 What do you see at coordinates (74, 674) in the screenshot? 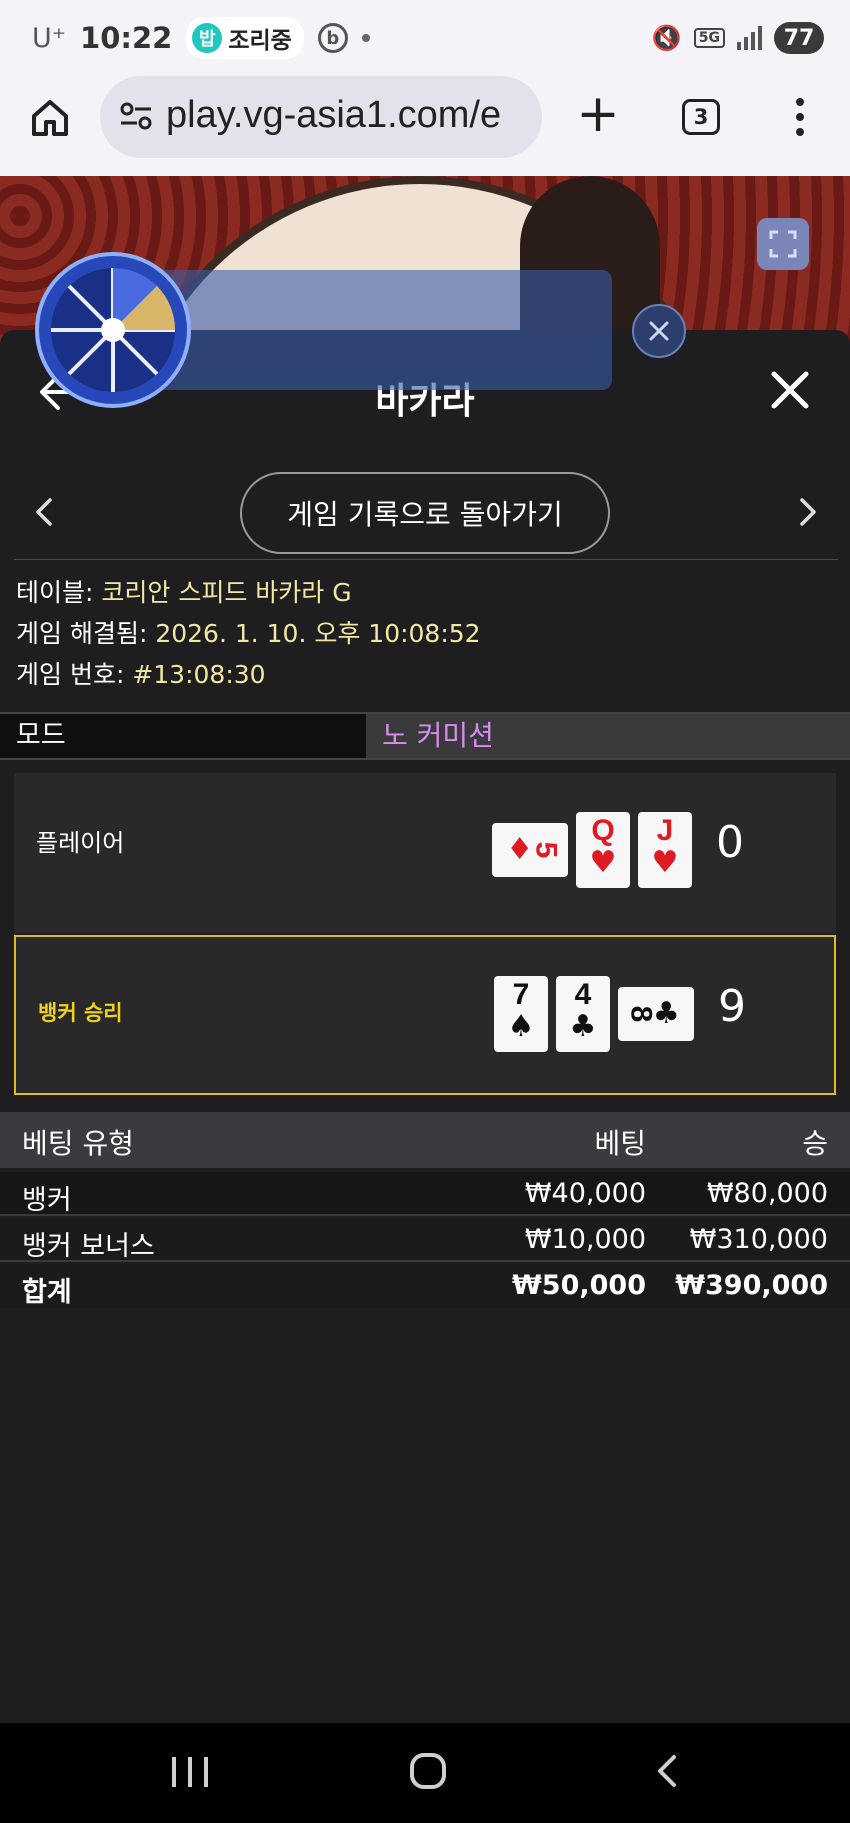
I see `game-number-label: 게임 번호:` at bounding box center [74, 674].